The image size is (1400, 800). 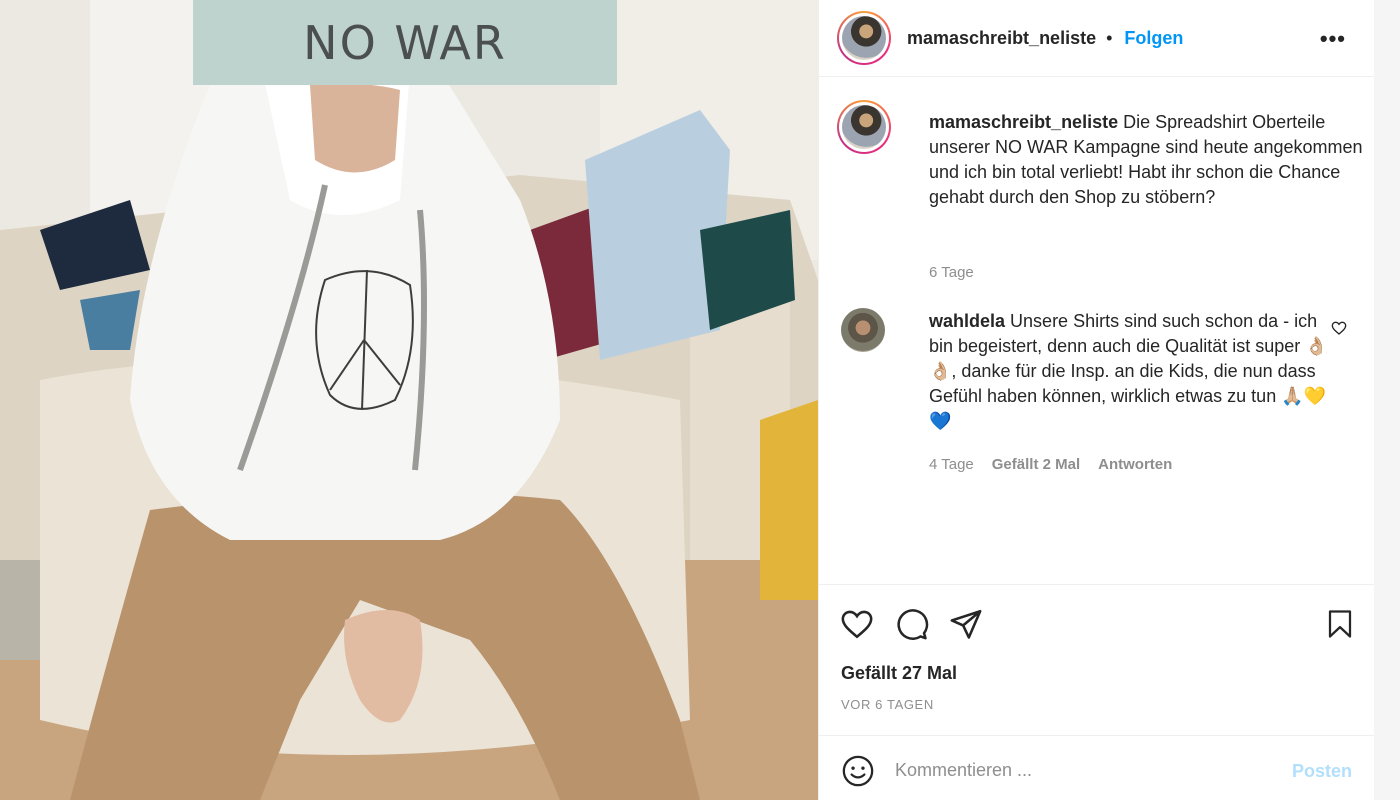 I want to click on heart-icon, so click(x=857, y=624).